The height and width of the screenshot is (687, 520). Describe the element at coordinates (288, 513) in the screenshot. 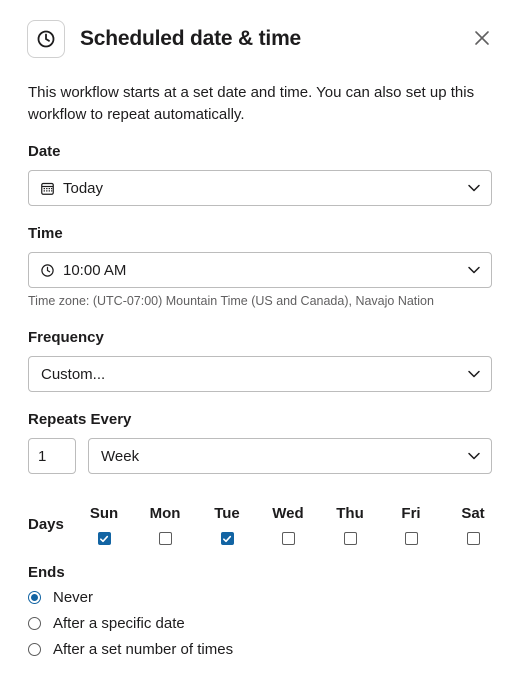

I see `day-name-label: Wed` at that location.